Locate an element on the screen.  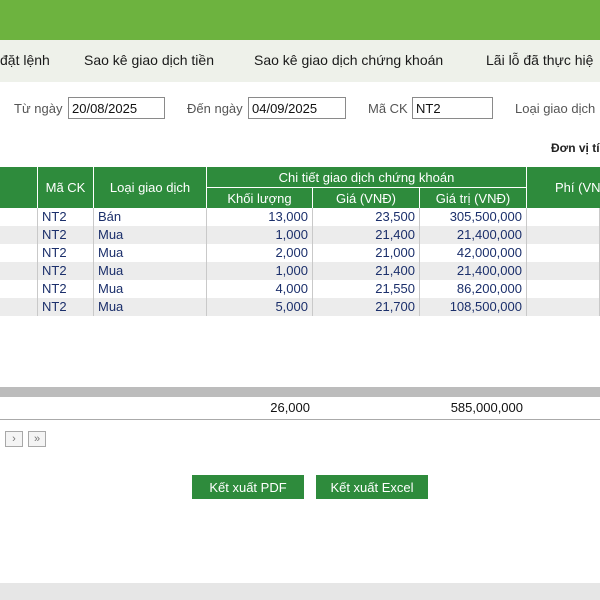
tab-realized-pnl: Lãi lỗ đã thực hiệ is located at coordinates (539, 60).